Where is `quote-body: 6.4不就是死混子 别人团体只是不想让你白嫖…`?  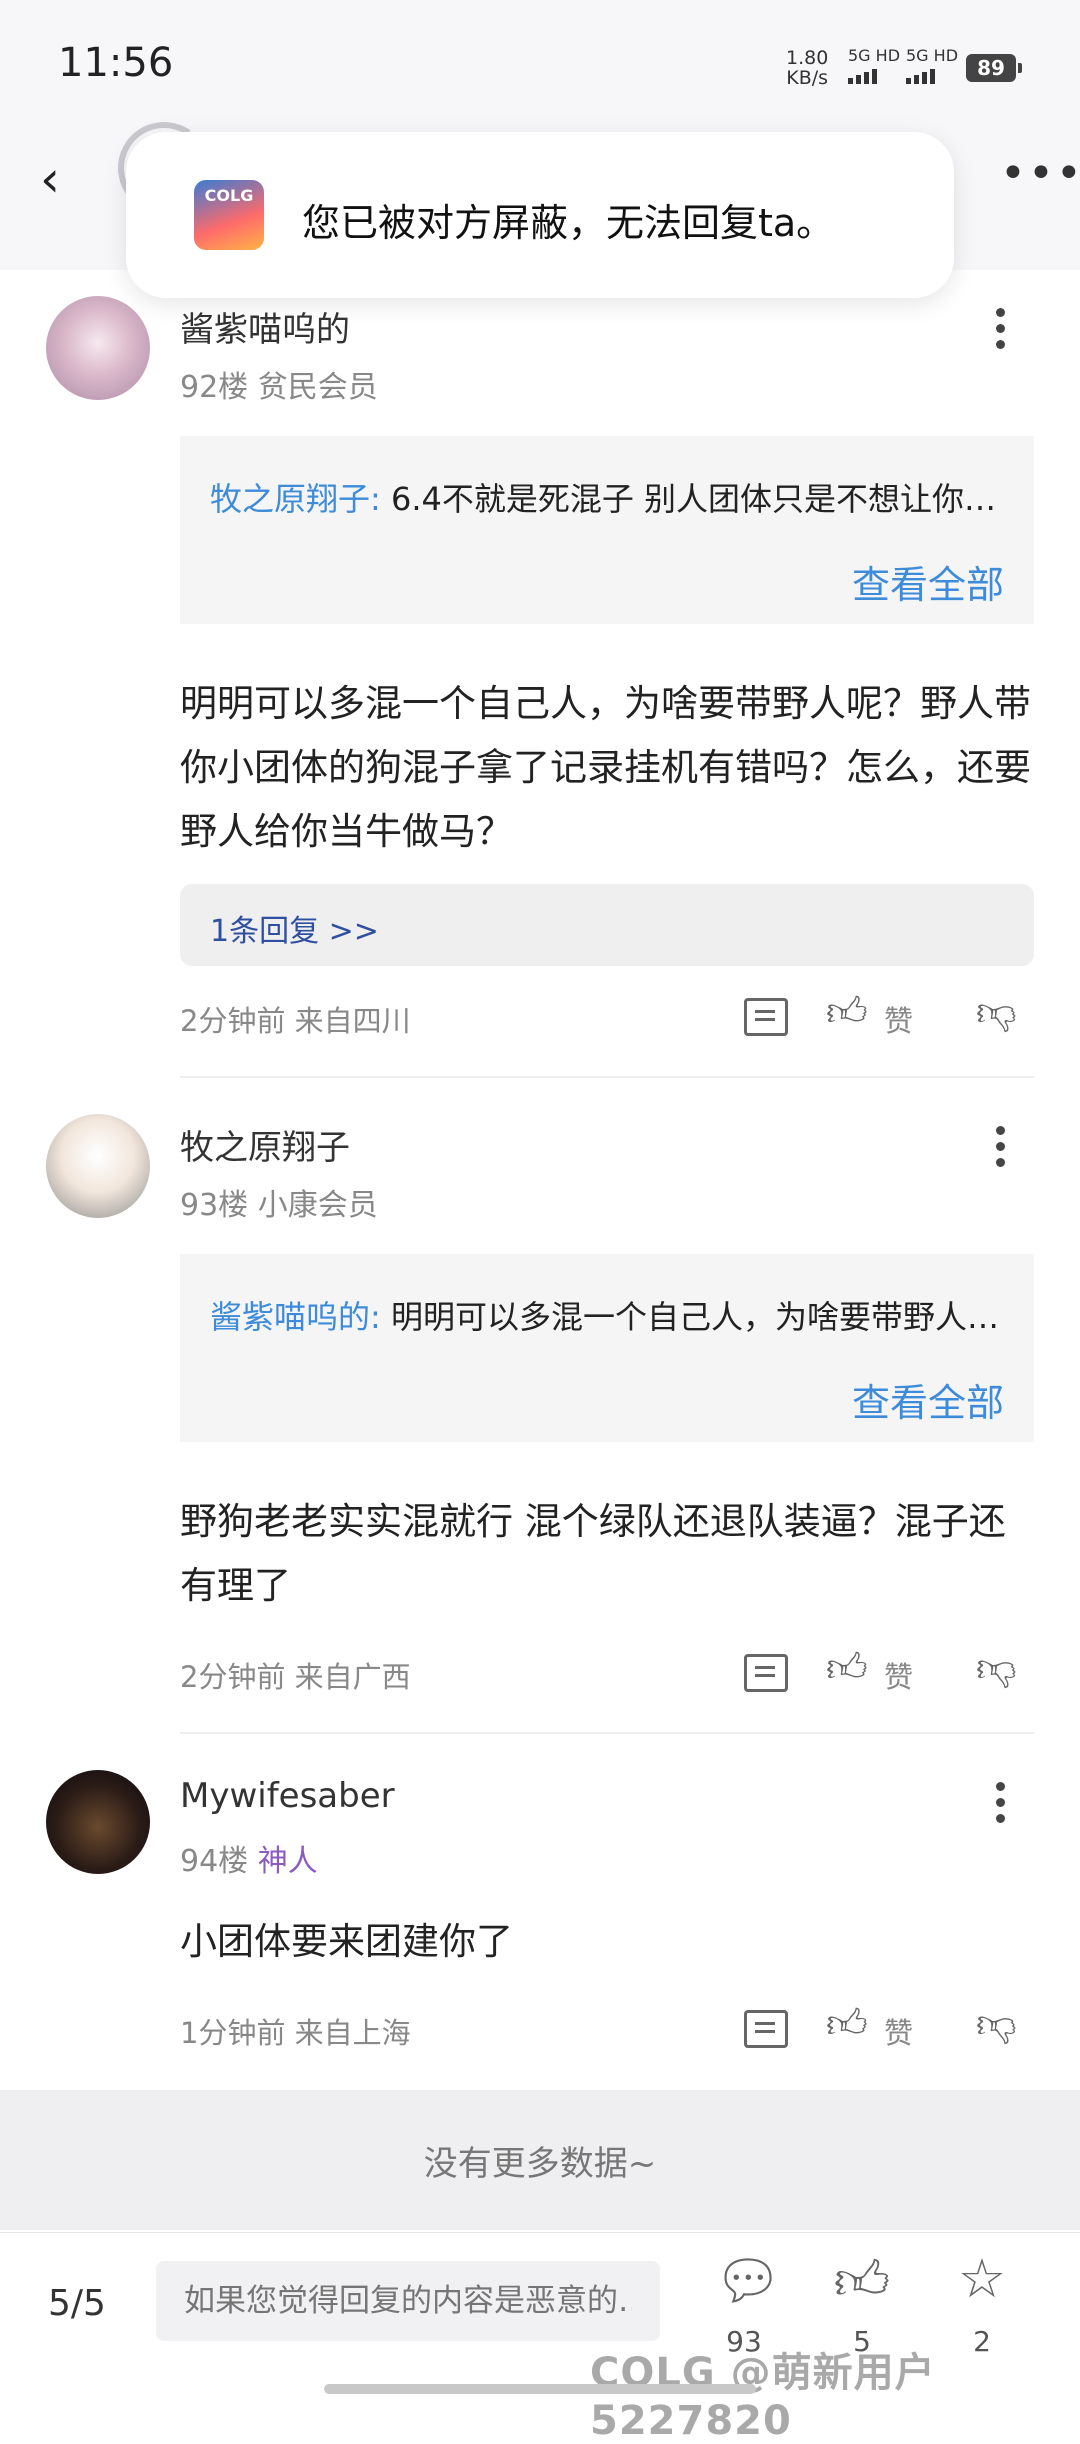 quote-body: 6.4不就是死混子 别人团体只是不想让你白嫖… is located at coordinates (695, 499).